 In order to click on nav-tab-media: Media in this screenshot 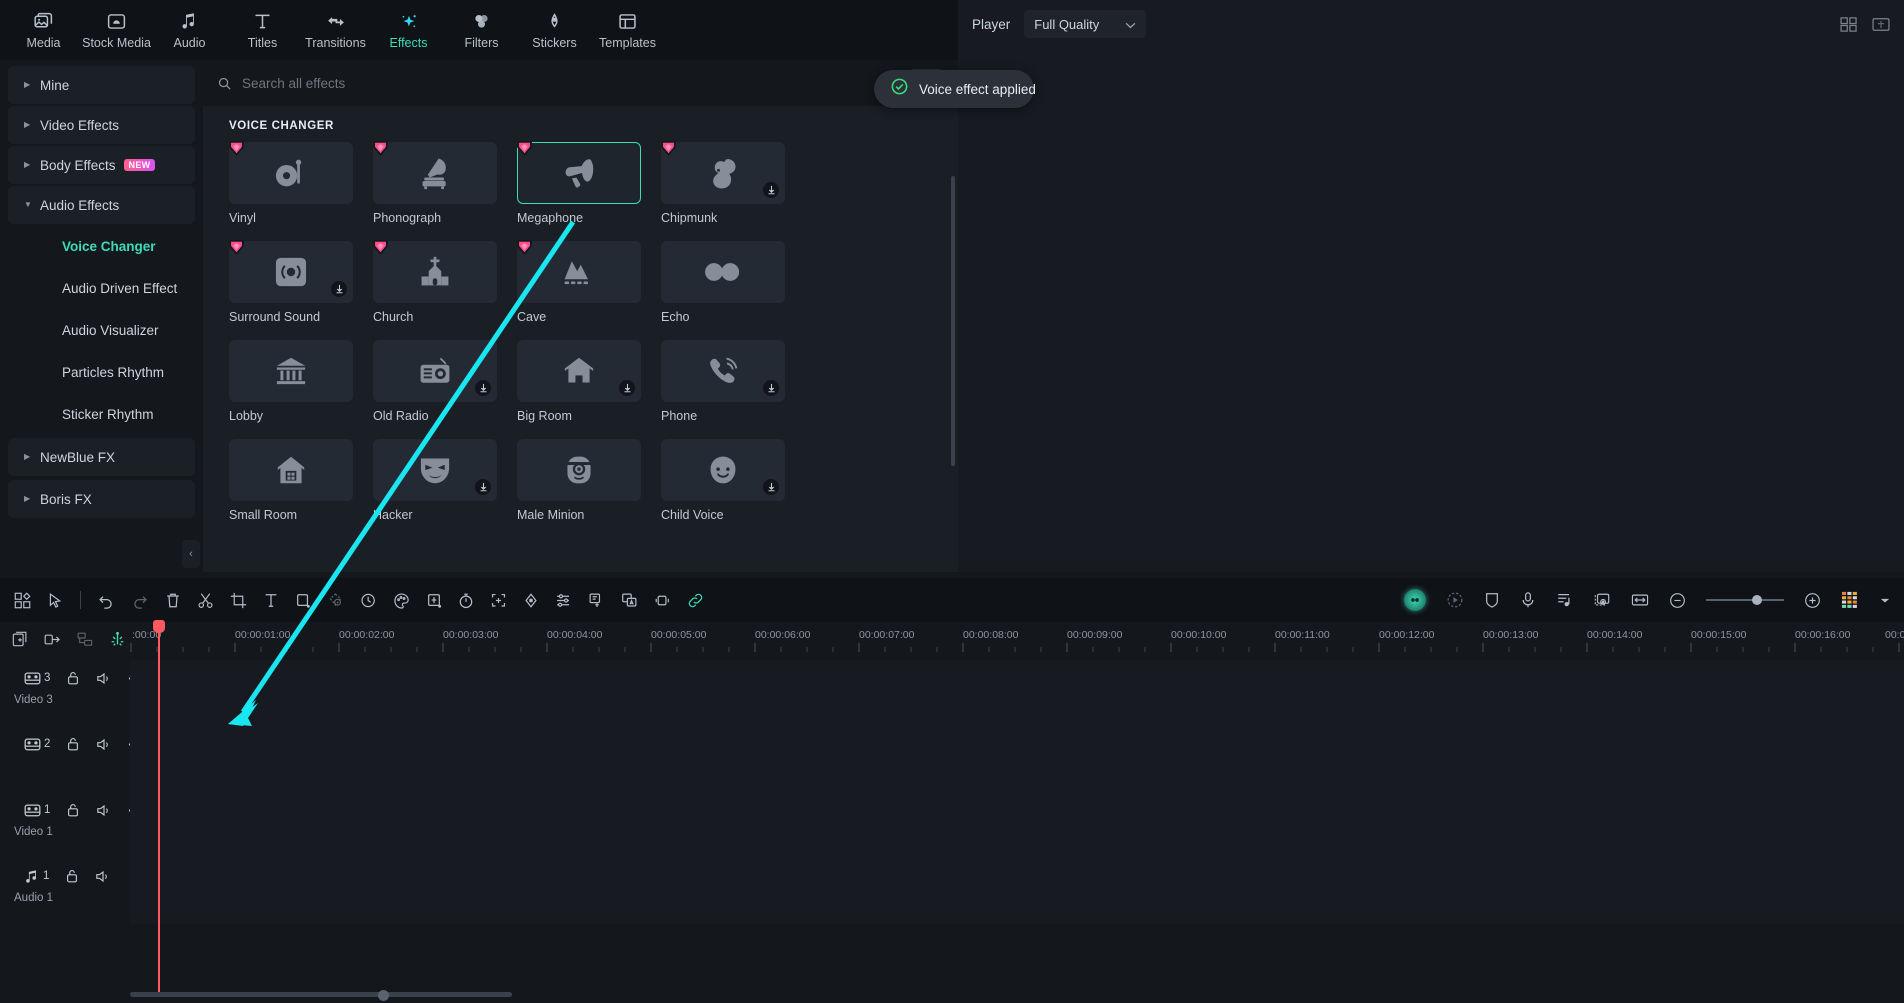, I will do `click(43, 30)`.